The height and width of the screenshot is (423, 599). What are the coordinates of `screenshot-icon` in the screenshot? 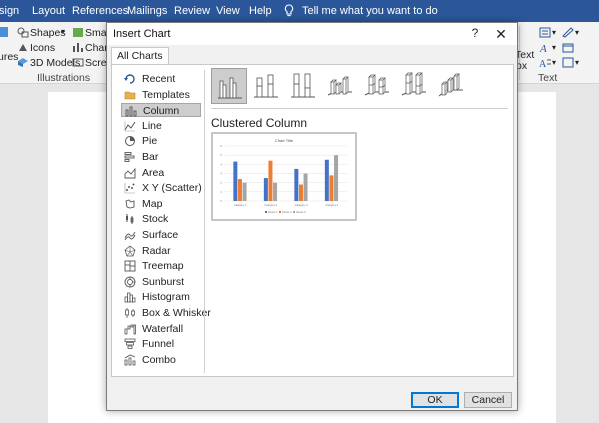 It's located at (78, 62).